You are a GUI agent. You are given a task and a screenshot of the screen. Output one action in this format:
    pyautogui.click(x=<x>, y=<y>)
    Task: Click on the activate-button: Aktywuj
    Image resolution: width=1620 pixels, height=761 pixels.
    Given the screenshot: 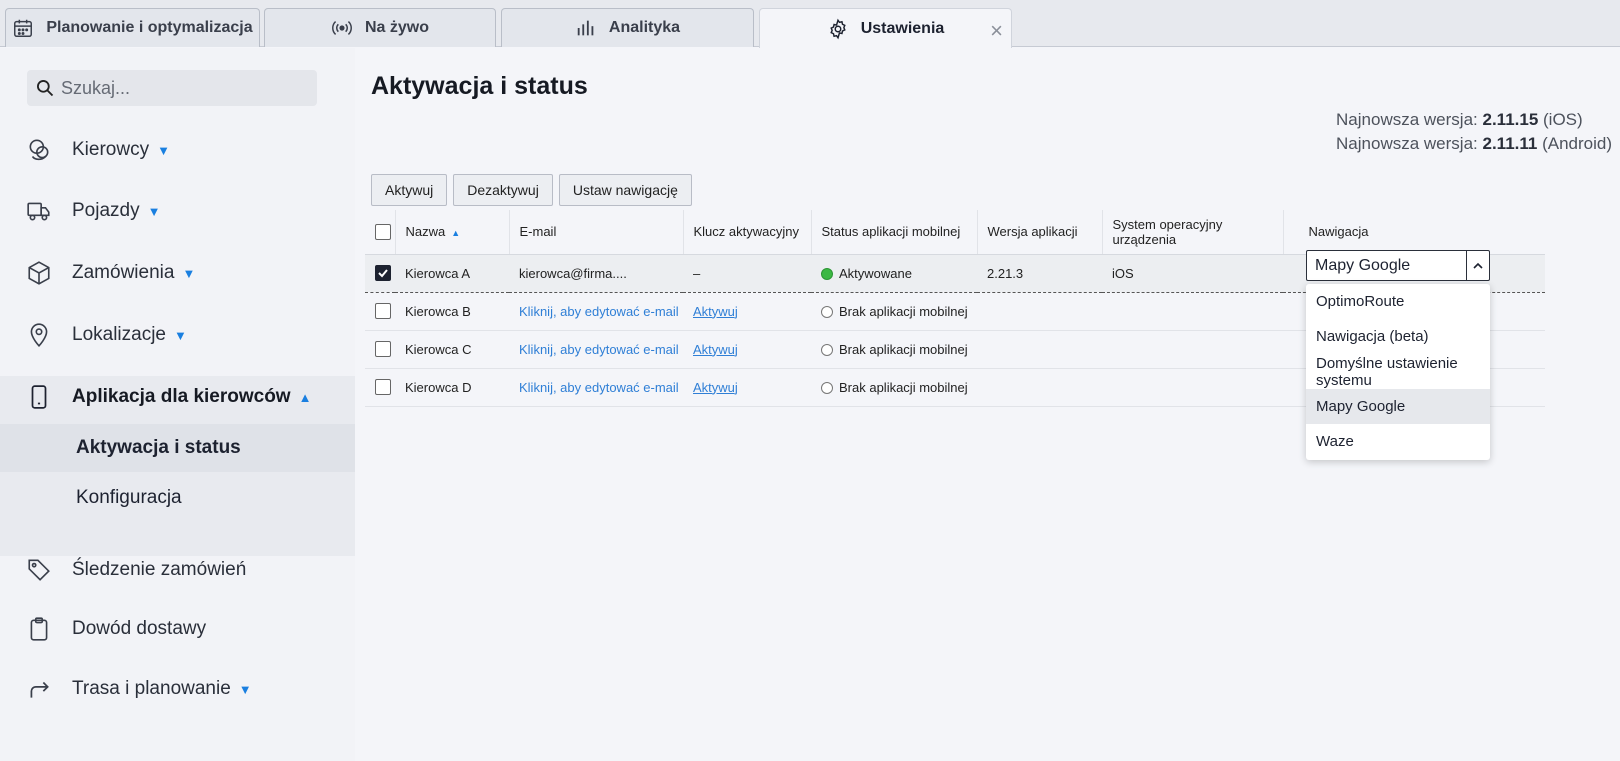 What is the action you would take?
    pyautogui.click(x=409, y=190)
    